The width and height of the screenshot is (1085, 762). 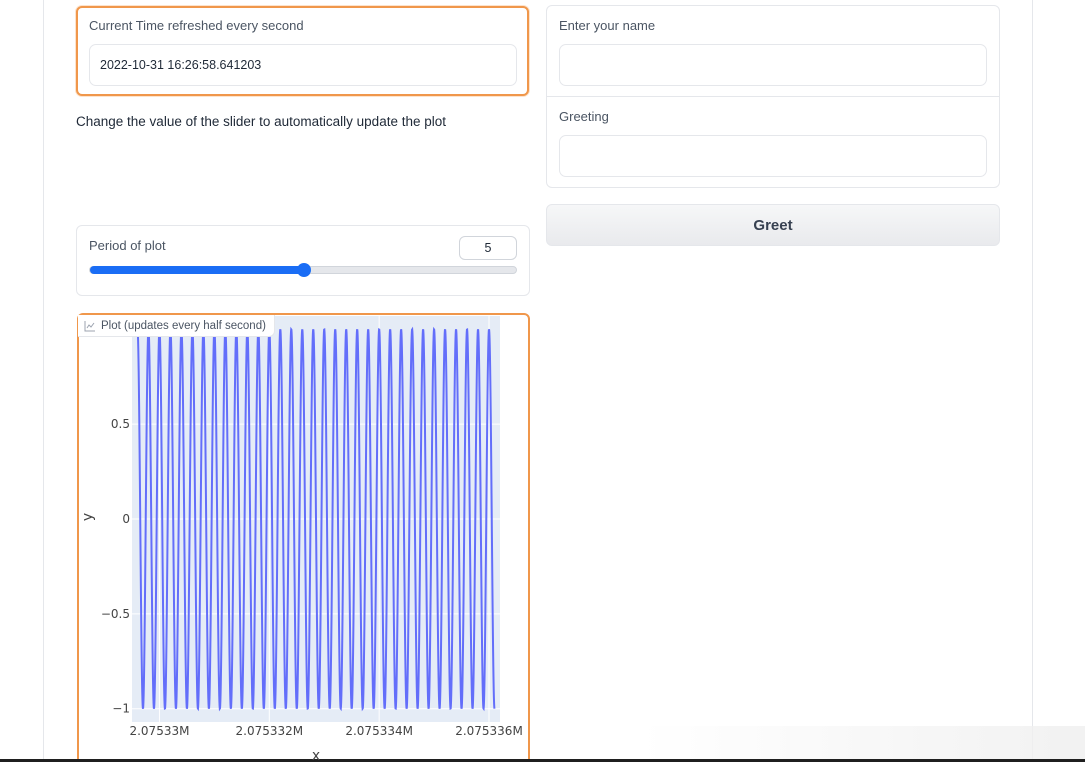 What do you see at coordinates (379, 731) in the screenshot?
I see `x-tick-label: 2.075334M` at bounding box center [379, 731].